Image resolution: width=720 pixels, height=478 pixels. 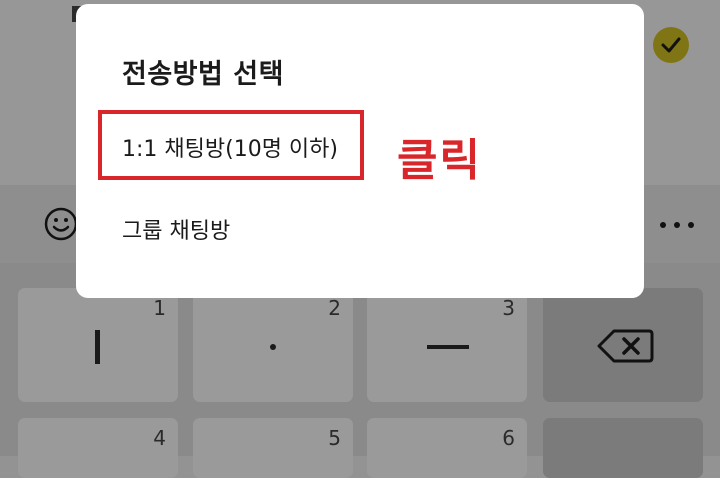 I want to click on smiley-icon, so click(x=61, y=224).